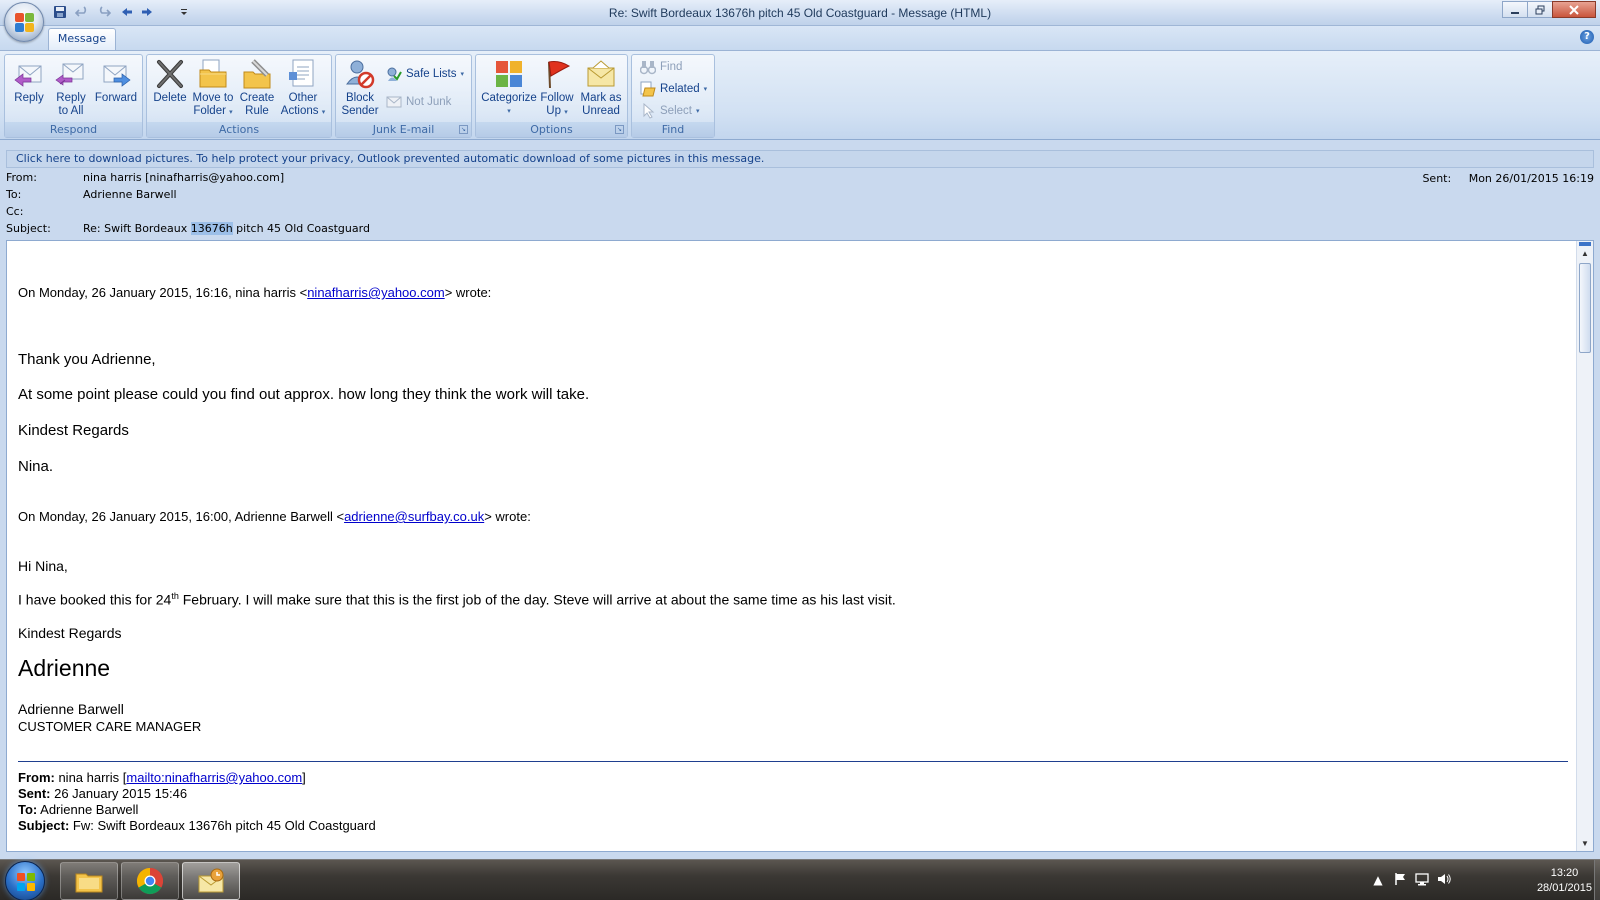 This screenshot has width=1600, height=900. What do you see at coordinates (1400, 880) in the screenshot?
I see `action-center-flag-icon` at bounding box center [1400, 880].